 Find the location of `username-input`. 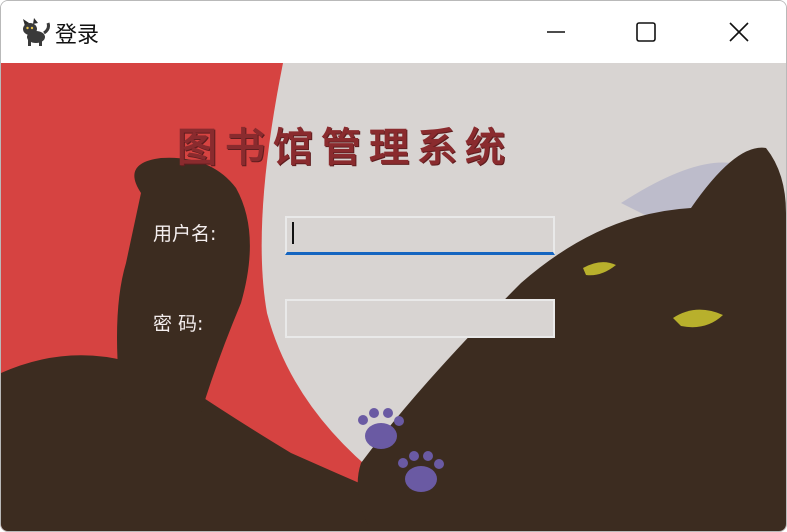

username-input is located at coordinates (420, 235).